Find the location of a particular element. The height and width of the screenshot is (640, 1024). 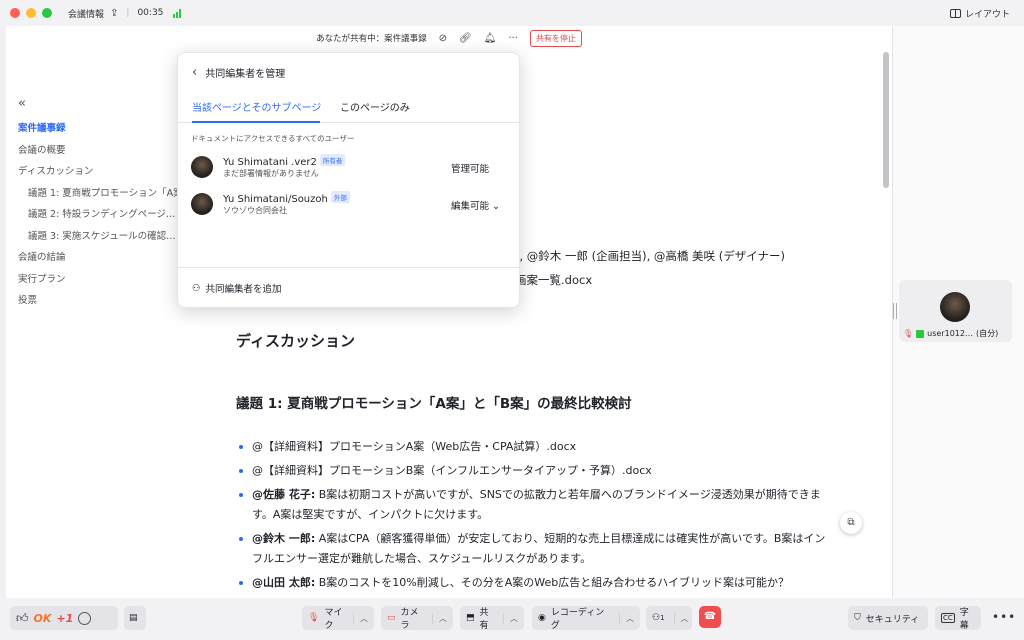

camera-off-icon: ▭ is located at coordinates (391, 618).